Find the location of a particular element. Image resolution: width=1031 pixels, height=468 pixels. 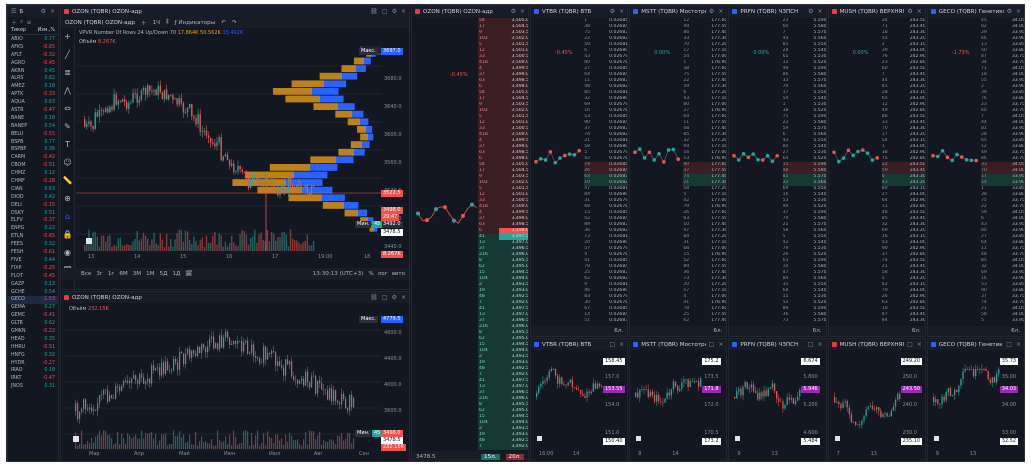

watchlist-row: BANE 0.18 is located at coordinates (33, 119).